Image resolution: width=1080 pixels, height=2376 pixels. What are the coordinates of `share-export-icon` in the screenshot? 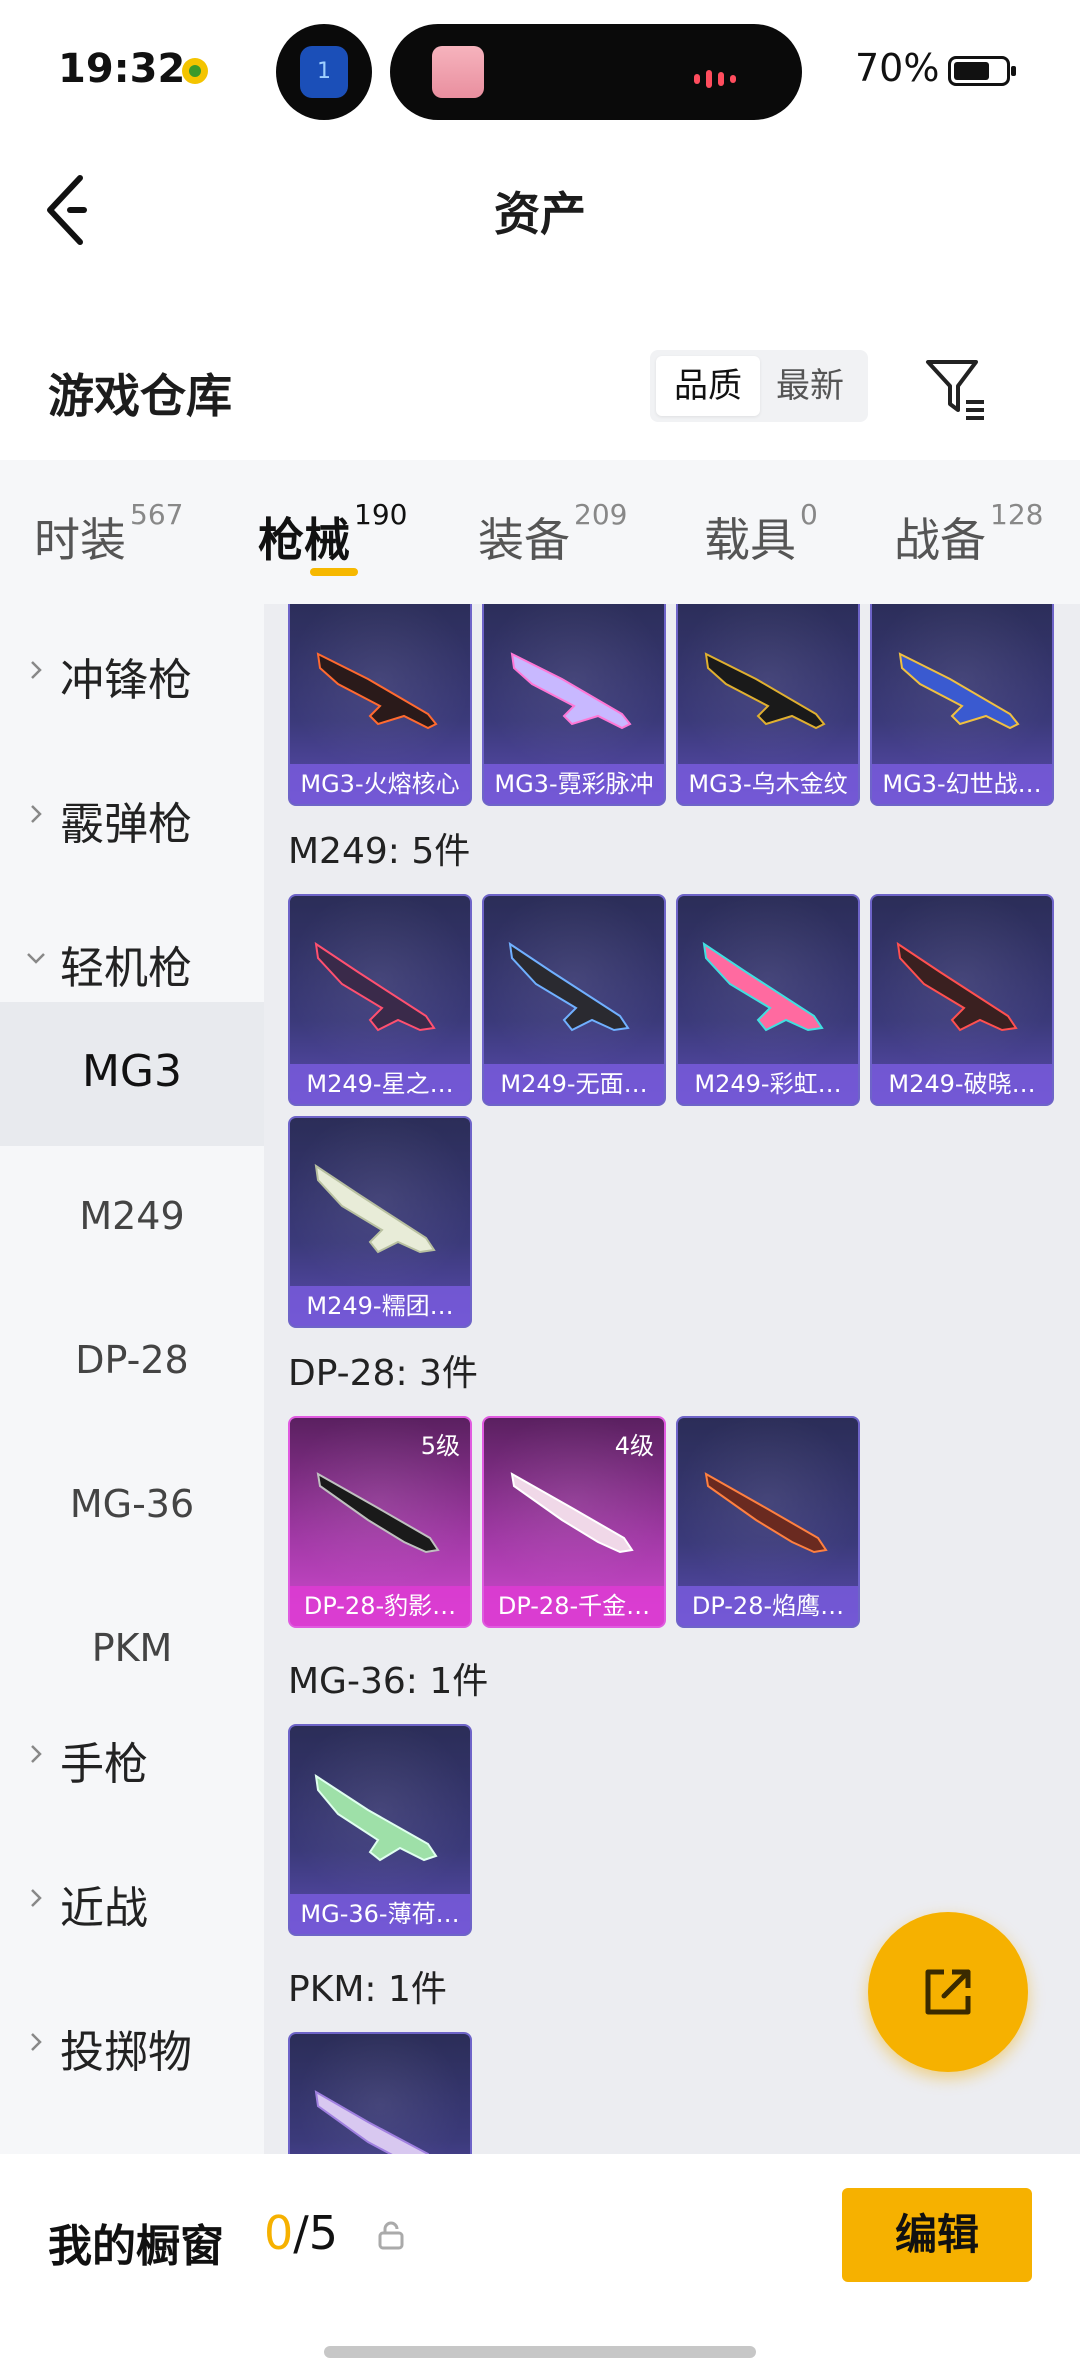 It's located at (948, 1992).